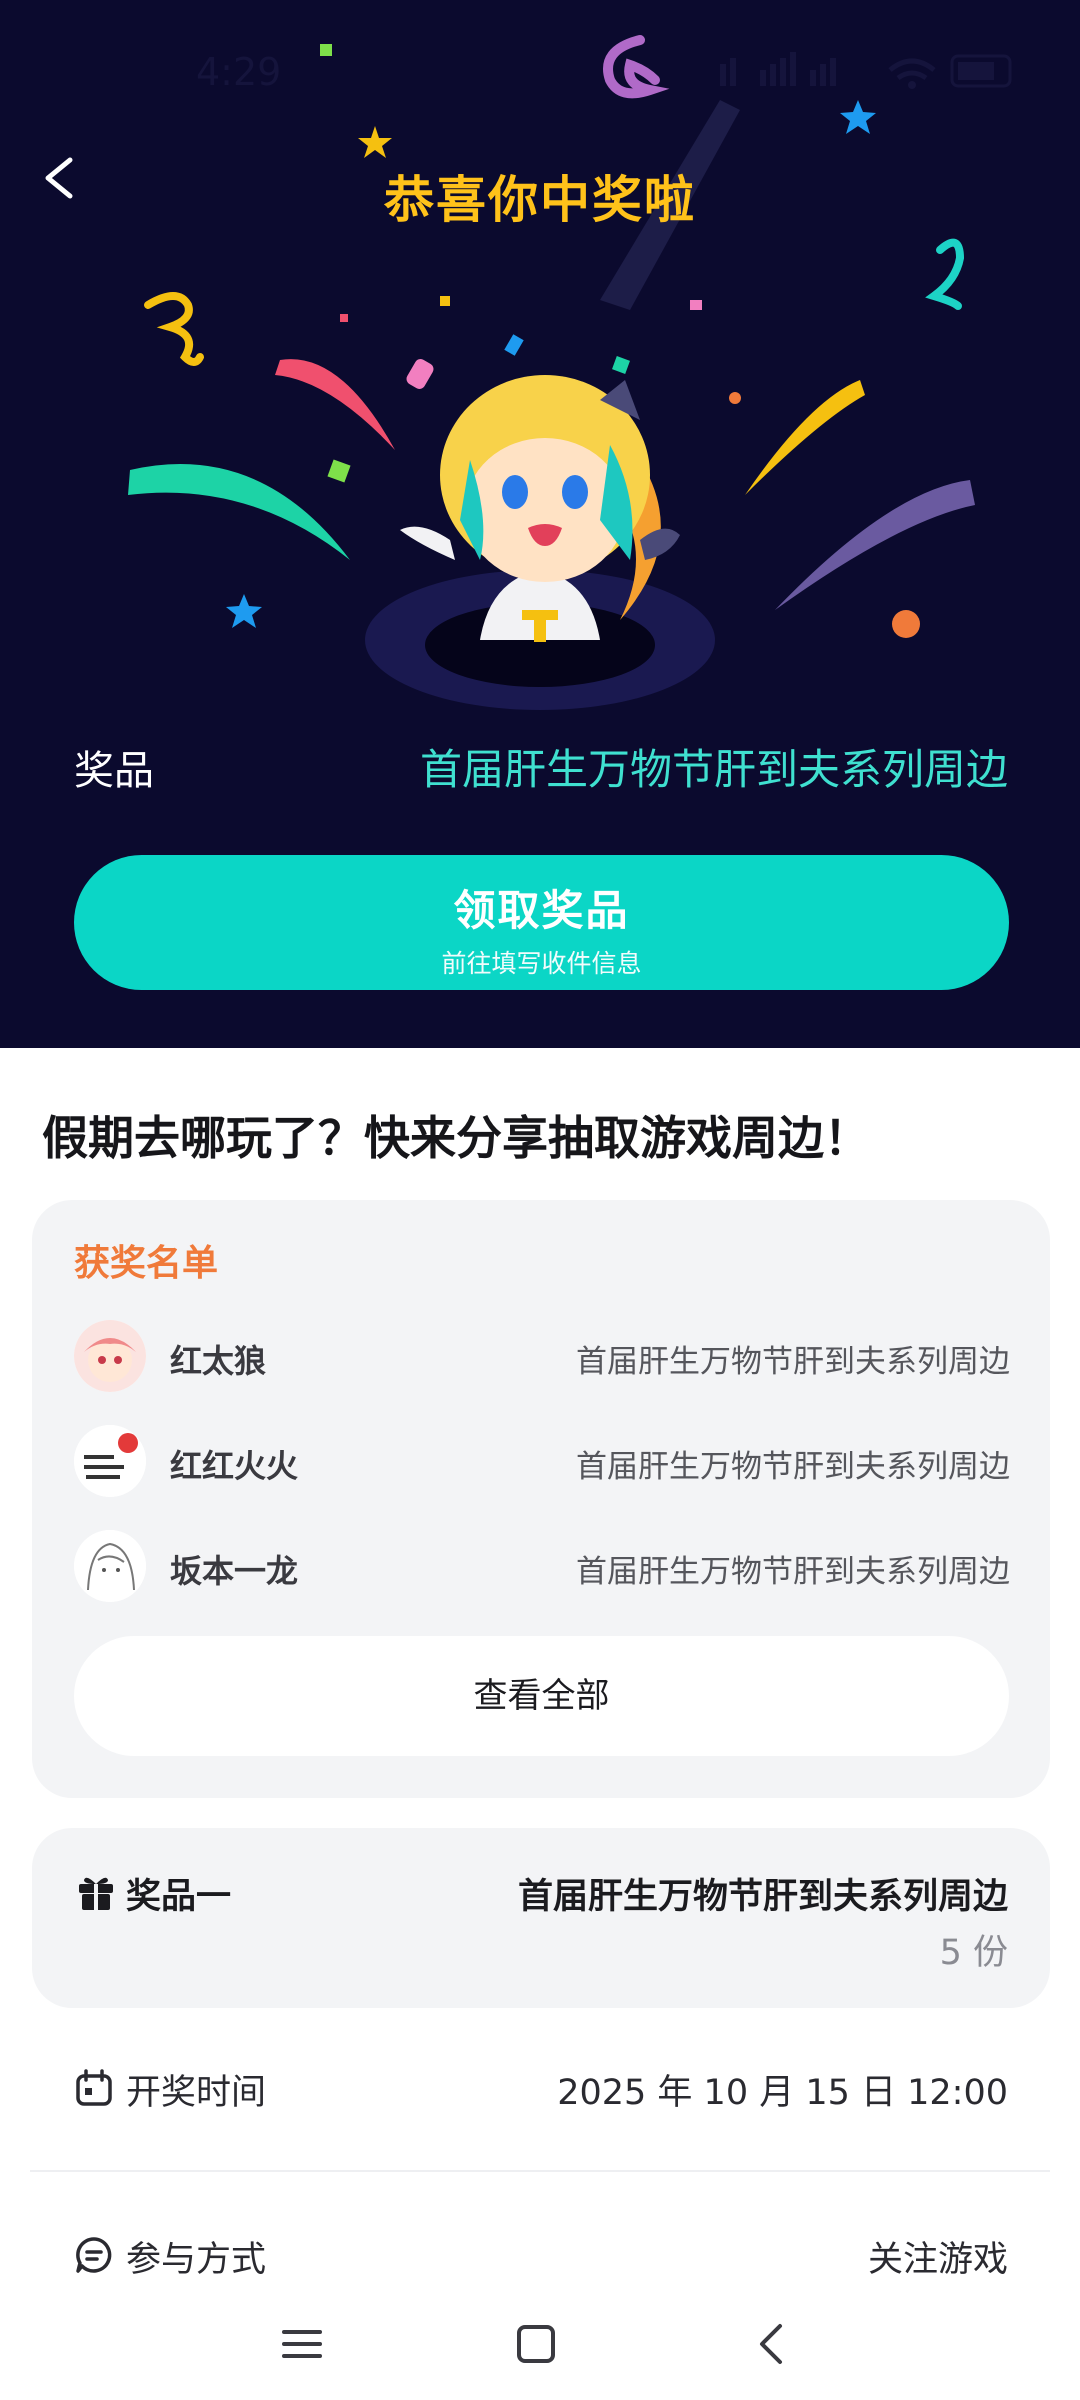 The image size is (1080, 2400). Describe the element at coordinates (938, 2256) in the screenshot. I see `participation-value: 关注游戏` at that location.